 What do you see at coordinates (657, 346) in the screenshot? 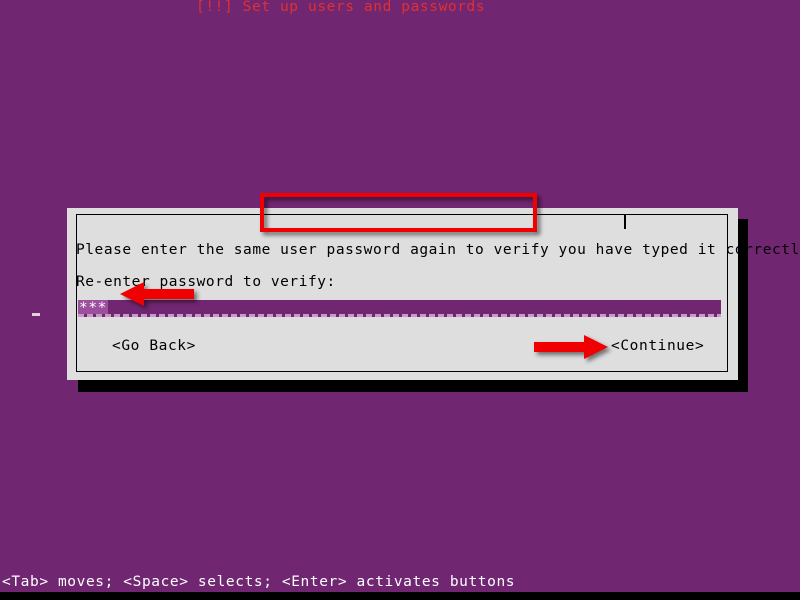
I see `continue-button: <Continue>` at bounding box center [657, 346].